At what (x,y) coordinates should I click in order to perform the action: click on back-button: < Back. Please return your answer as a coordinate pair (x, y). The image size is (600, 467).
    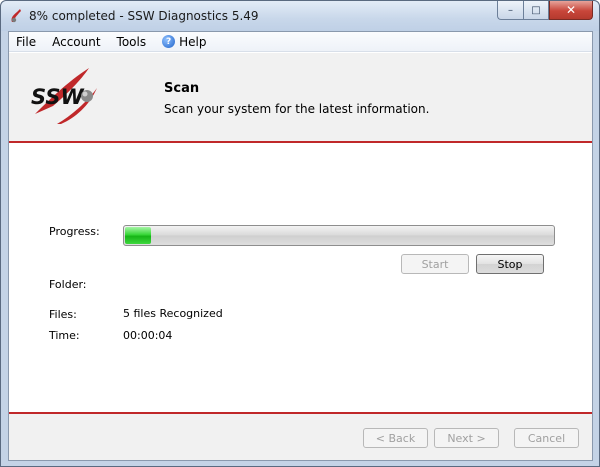
    Looking at the image, I should click on (395, 438).